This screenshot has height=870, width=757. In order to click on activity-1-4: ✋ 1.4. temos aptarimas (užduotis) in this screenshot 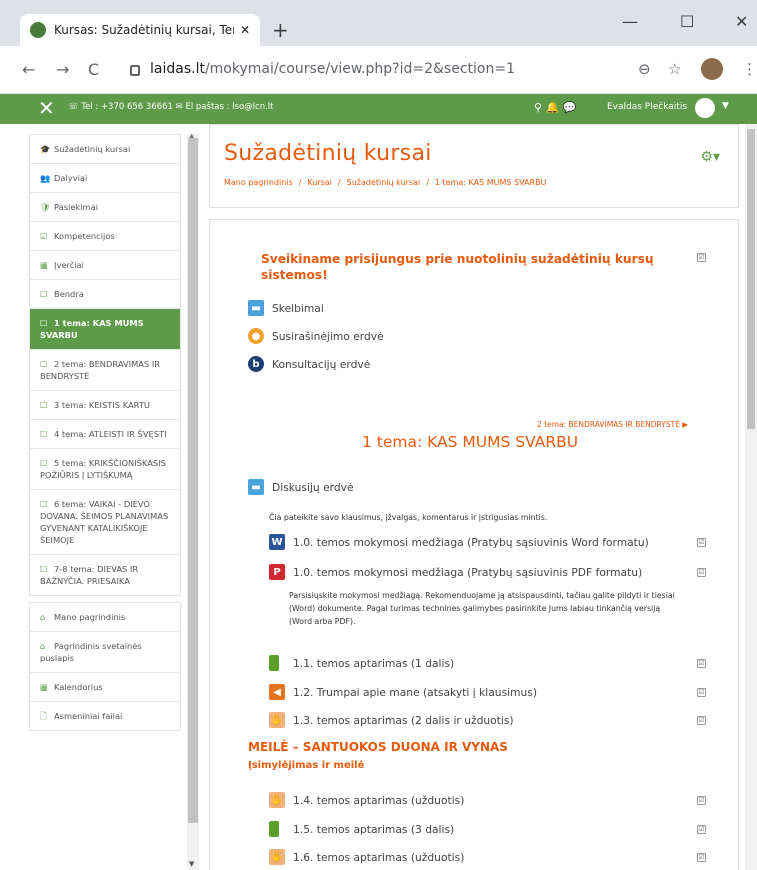, I will do `click(366, 800)`.